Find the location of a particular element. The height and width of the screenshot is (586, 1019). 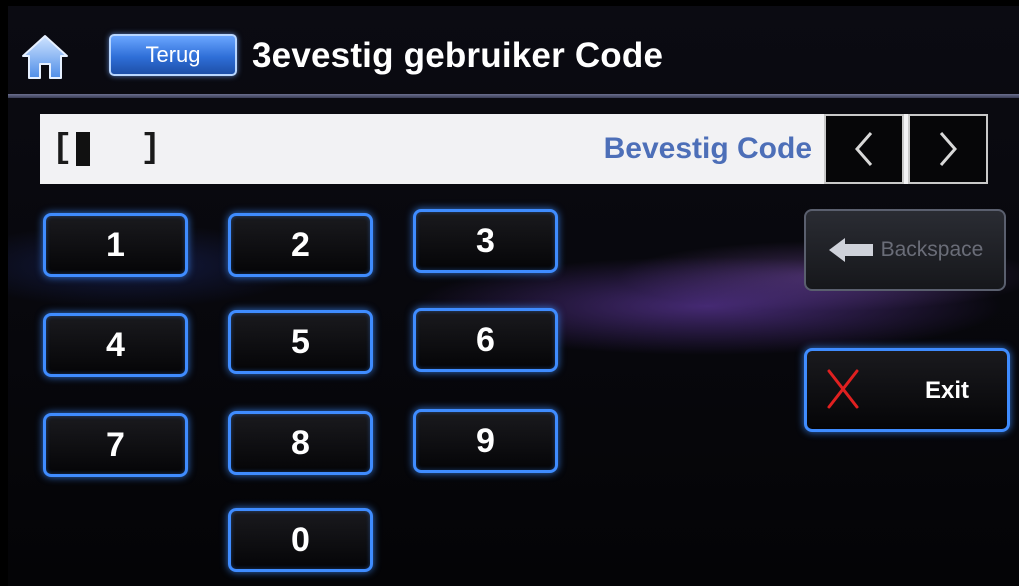

arrow-left-icon is located at coordinates (850, 250).